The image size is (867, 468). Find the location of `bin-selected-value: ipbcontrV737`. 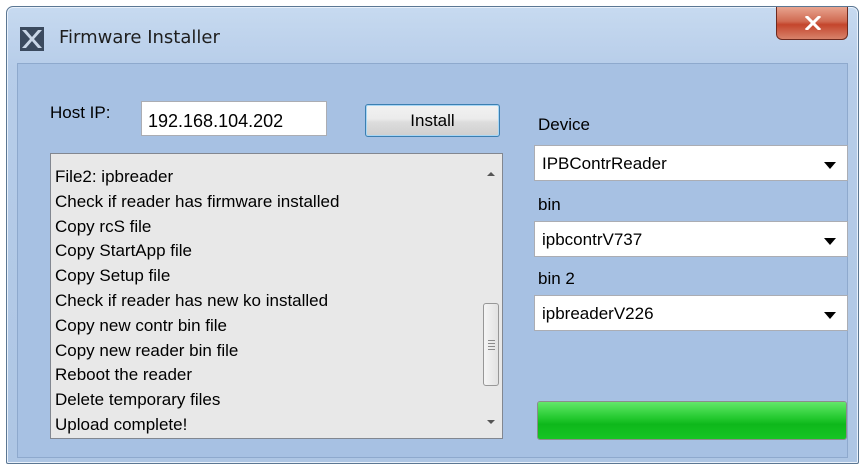

bin-selected-value: ipbcontrV737 is located at coordinates (592, 239).